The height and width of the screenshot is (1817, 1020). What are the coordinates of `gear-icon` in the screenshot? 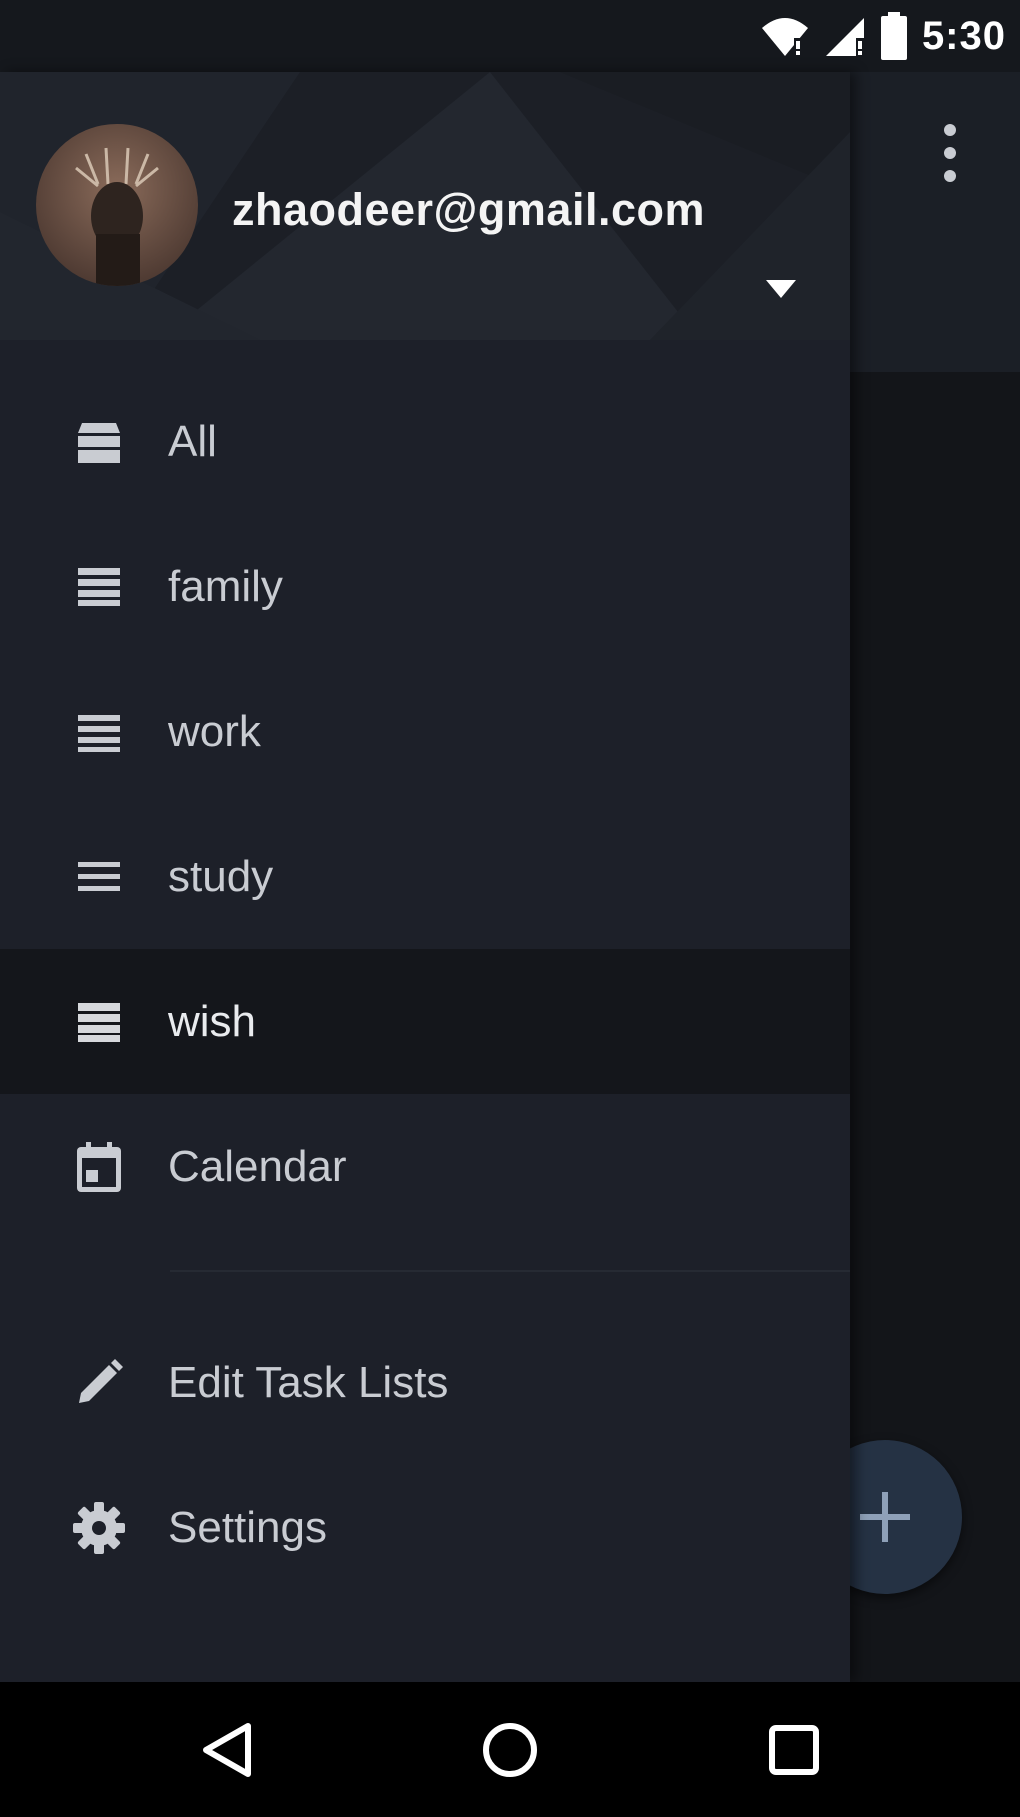 It's located at (99, 1528).